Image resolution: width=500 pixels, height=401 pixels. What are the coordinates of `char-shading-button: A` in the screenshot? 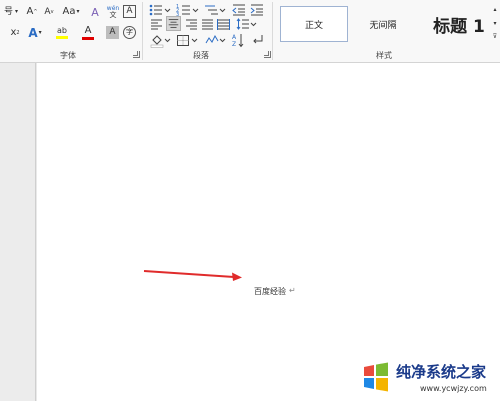 It's located at (112, 32).